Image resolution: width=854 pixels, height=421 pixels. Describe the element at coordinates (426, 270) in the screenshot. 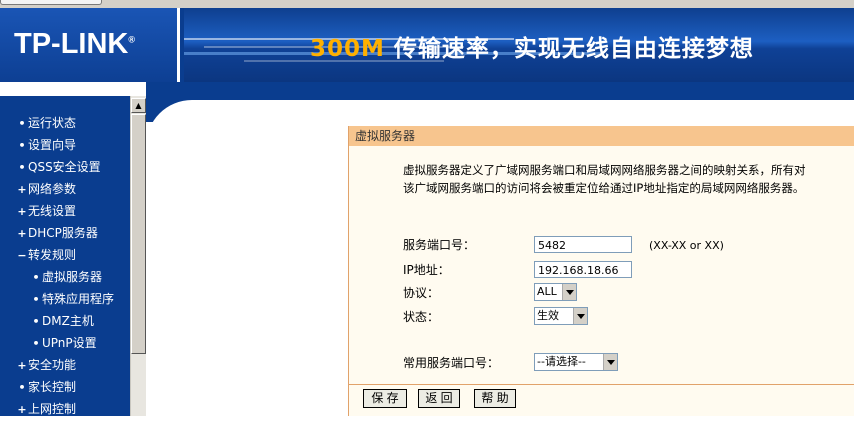

I see `ip-label: IP地址：` at that location.